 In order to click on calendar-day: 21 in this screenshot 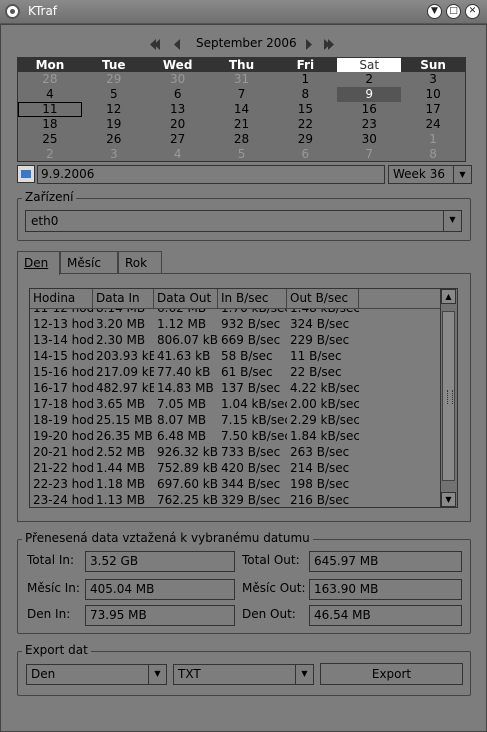, I will do `click(242, 124)`.